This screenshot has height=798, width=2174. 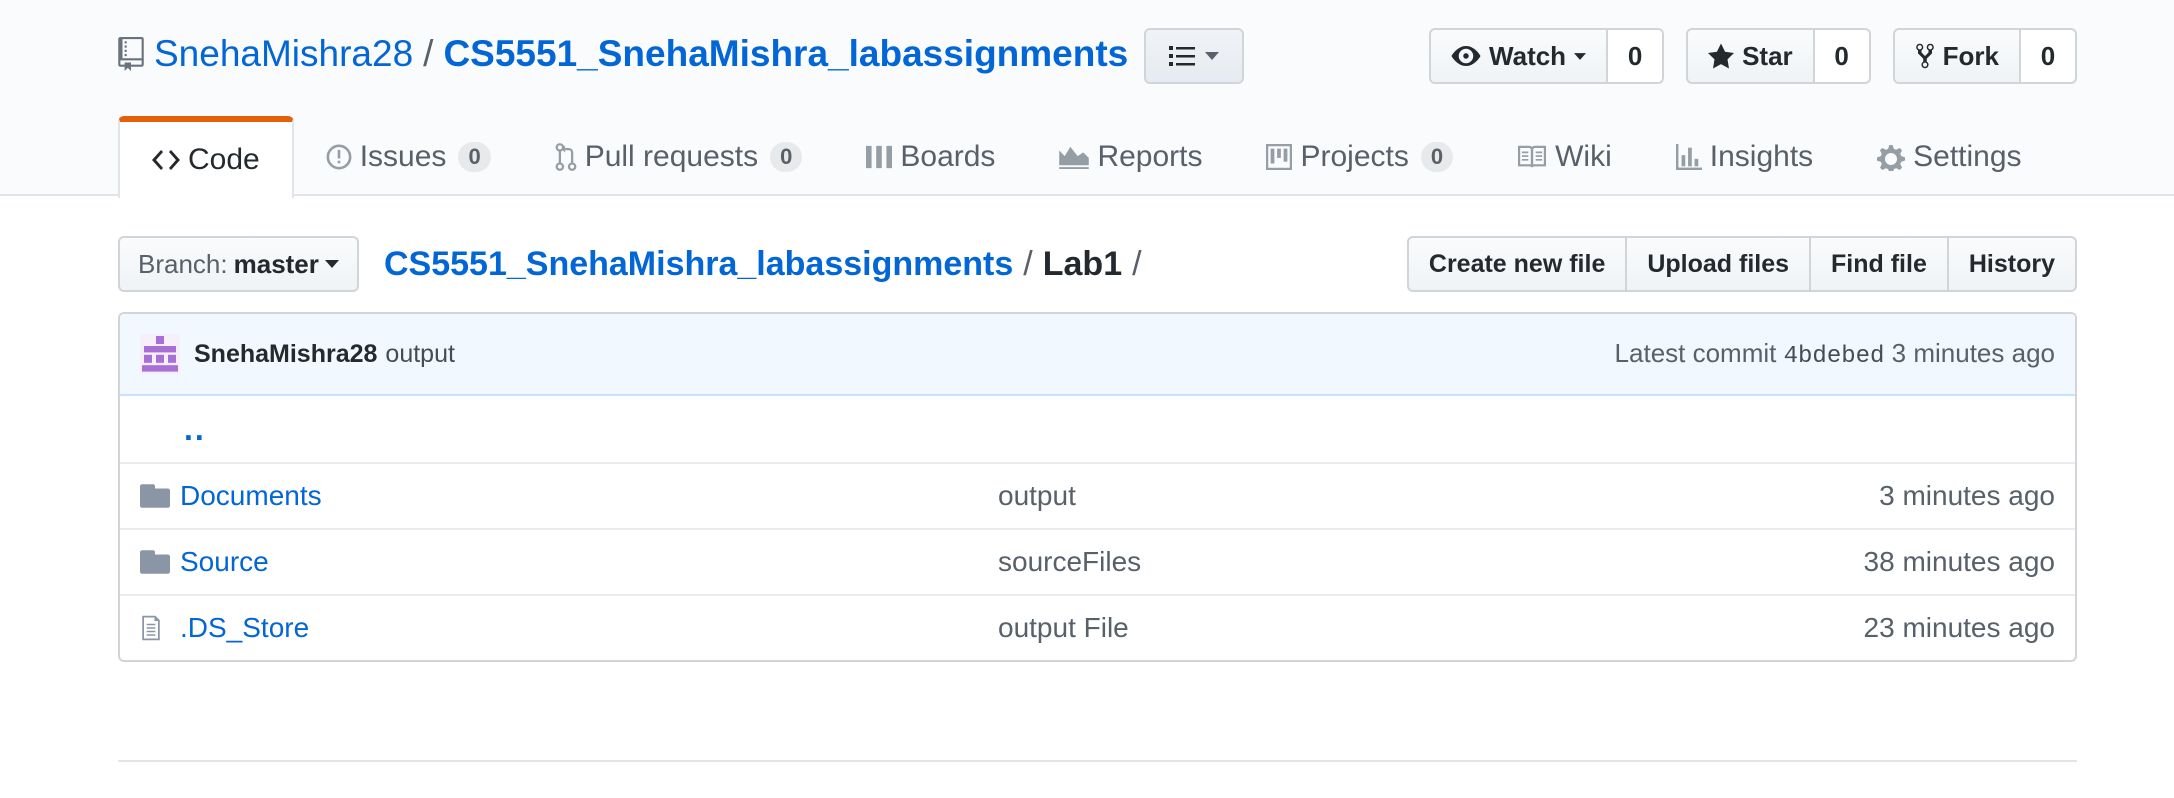 What do you see at coordinates (1583, 156) in the screenshot?
I see `tab-wiki-label: Wiki` at bounding box center [1583, 156].